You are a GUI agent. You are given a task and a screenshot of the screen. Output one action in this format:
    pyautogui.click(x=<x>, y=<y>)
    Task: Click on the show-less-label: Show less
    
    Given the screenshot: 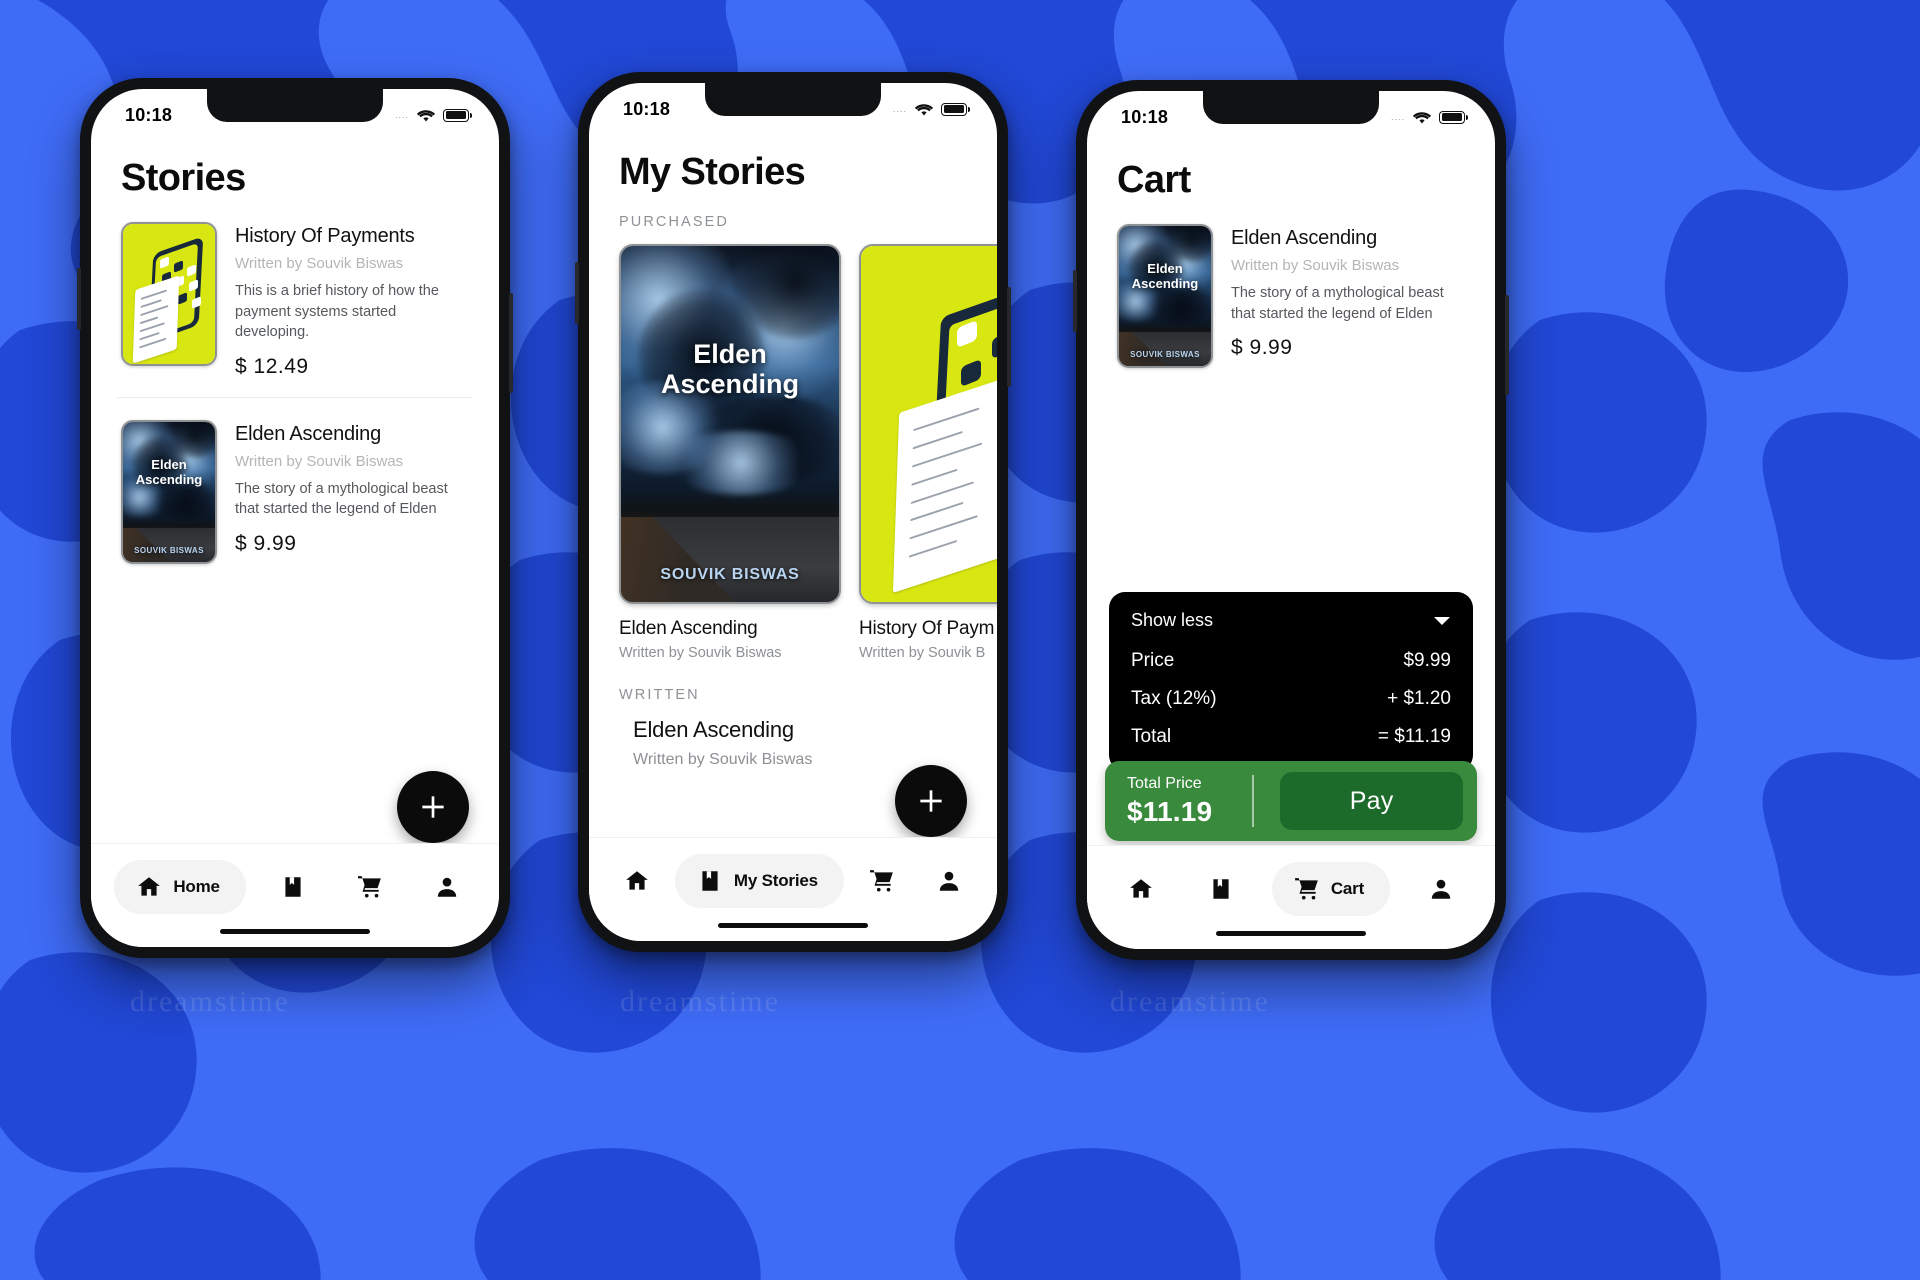 What is the action you would take?
    pyautogui.click(x=1172, y=620)
    